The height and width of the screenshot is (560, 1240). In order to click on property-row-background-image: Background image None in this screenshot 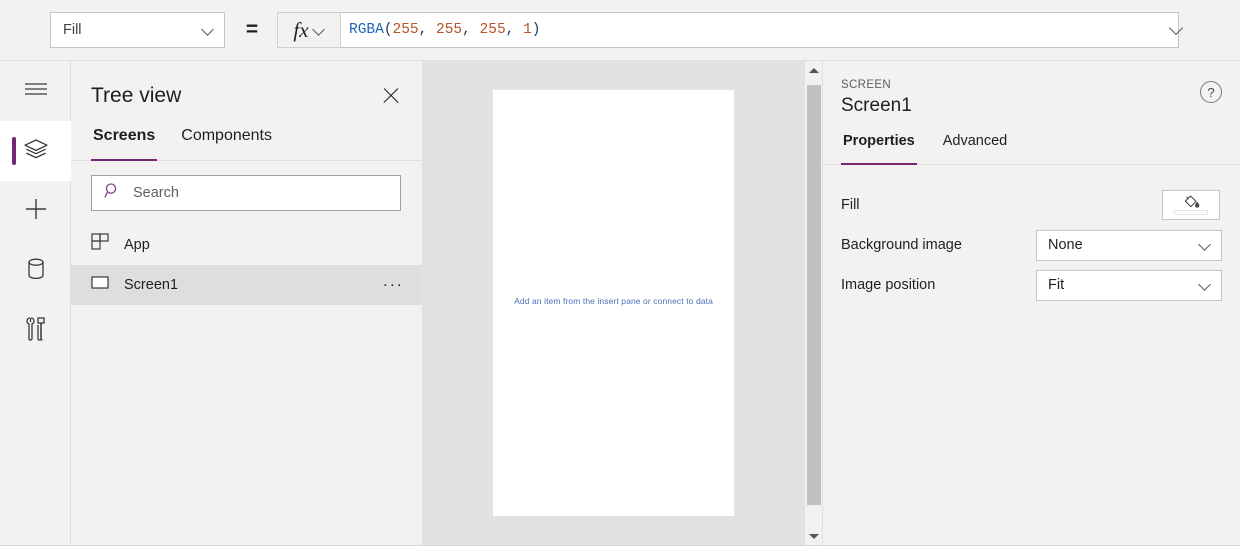, I will do `click(1031, 245)`.